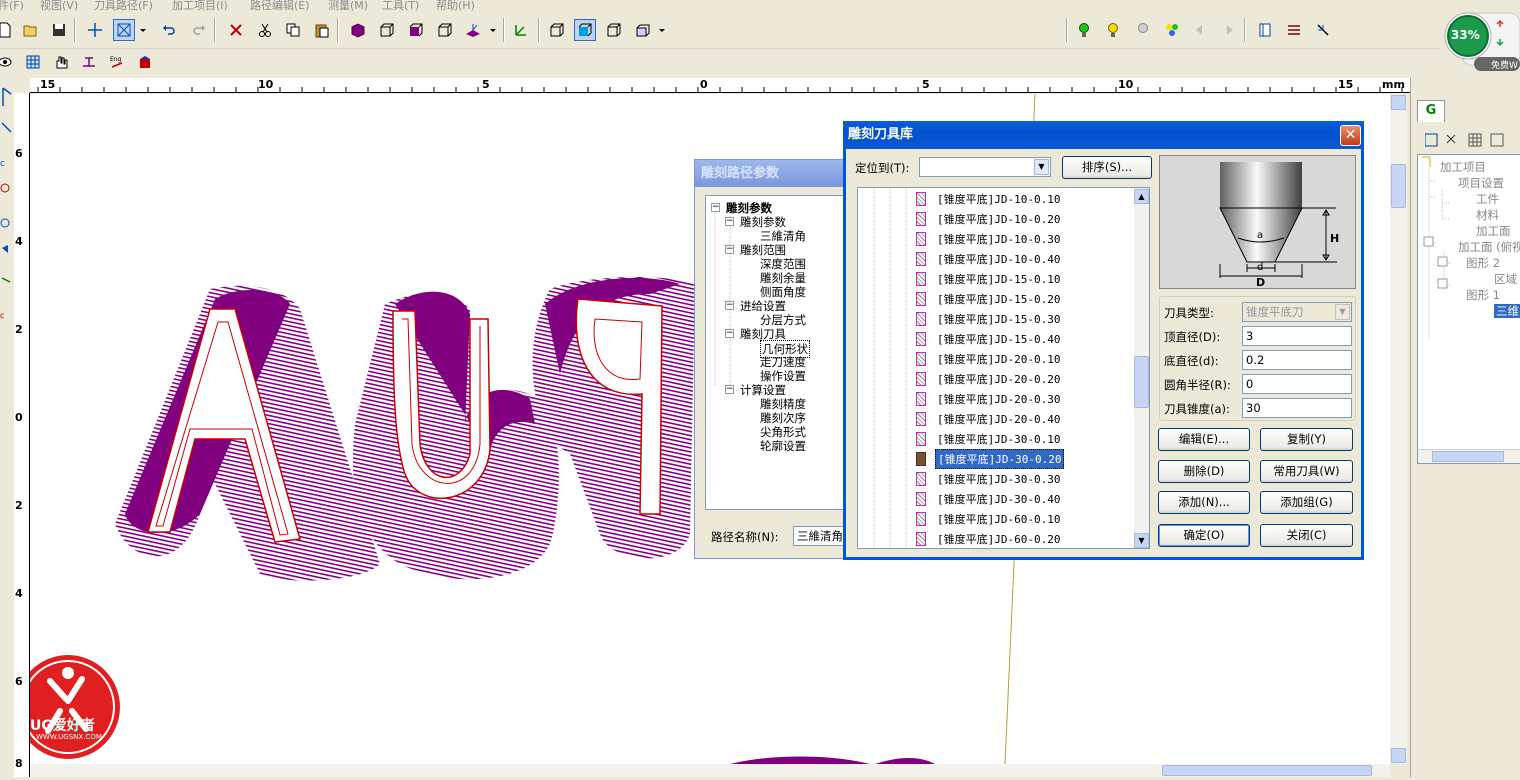  Describe the element at coordinates (989, 318) in the screenshot. I see `tool-list-item: [锥度平底]JD-15-0.30` at that location.